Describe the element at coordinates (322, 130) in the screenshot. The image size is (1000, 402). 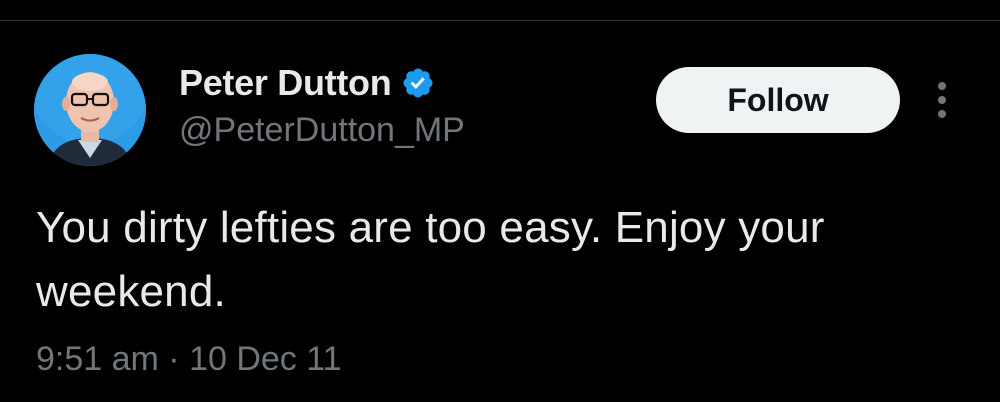
I see `author-handle: @PeterDutton_MP` at that location.